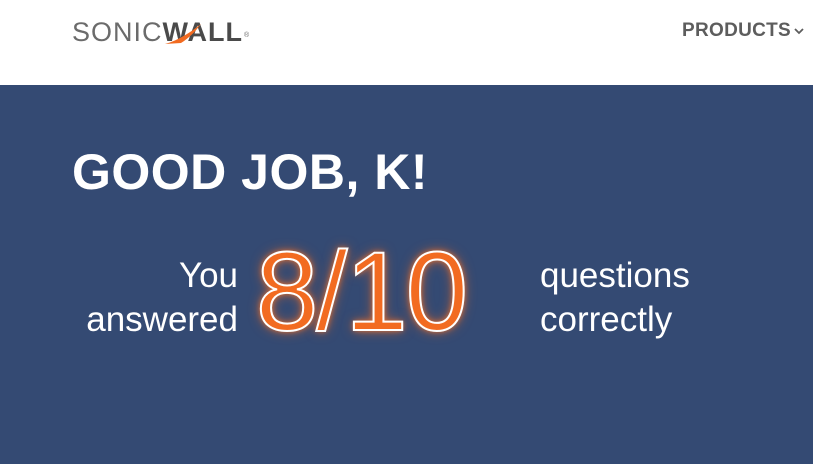  What do you see at coordinates (650, 298) in the screenshot?
I see `result-text-right: questions correctly` at bounding box center [650, 298].